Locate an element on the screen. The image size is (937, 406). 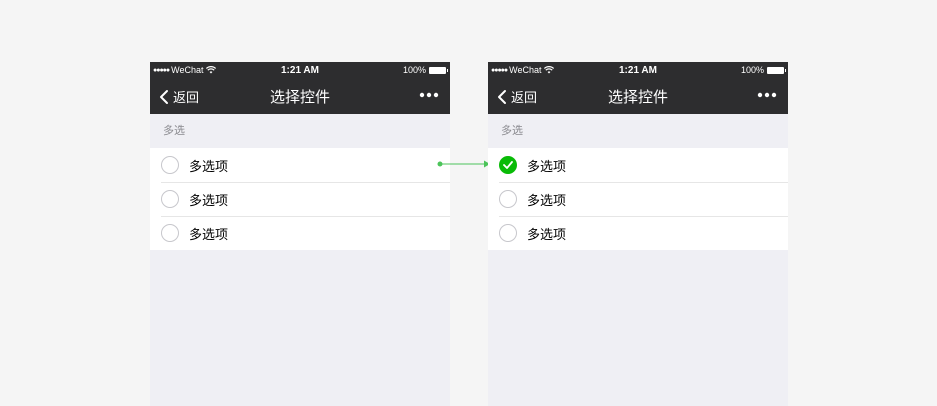
checkmark-icon is located at coordinates (508, 165).